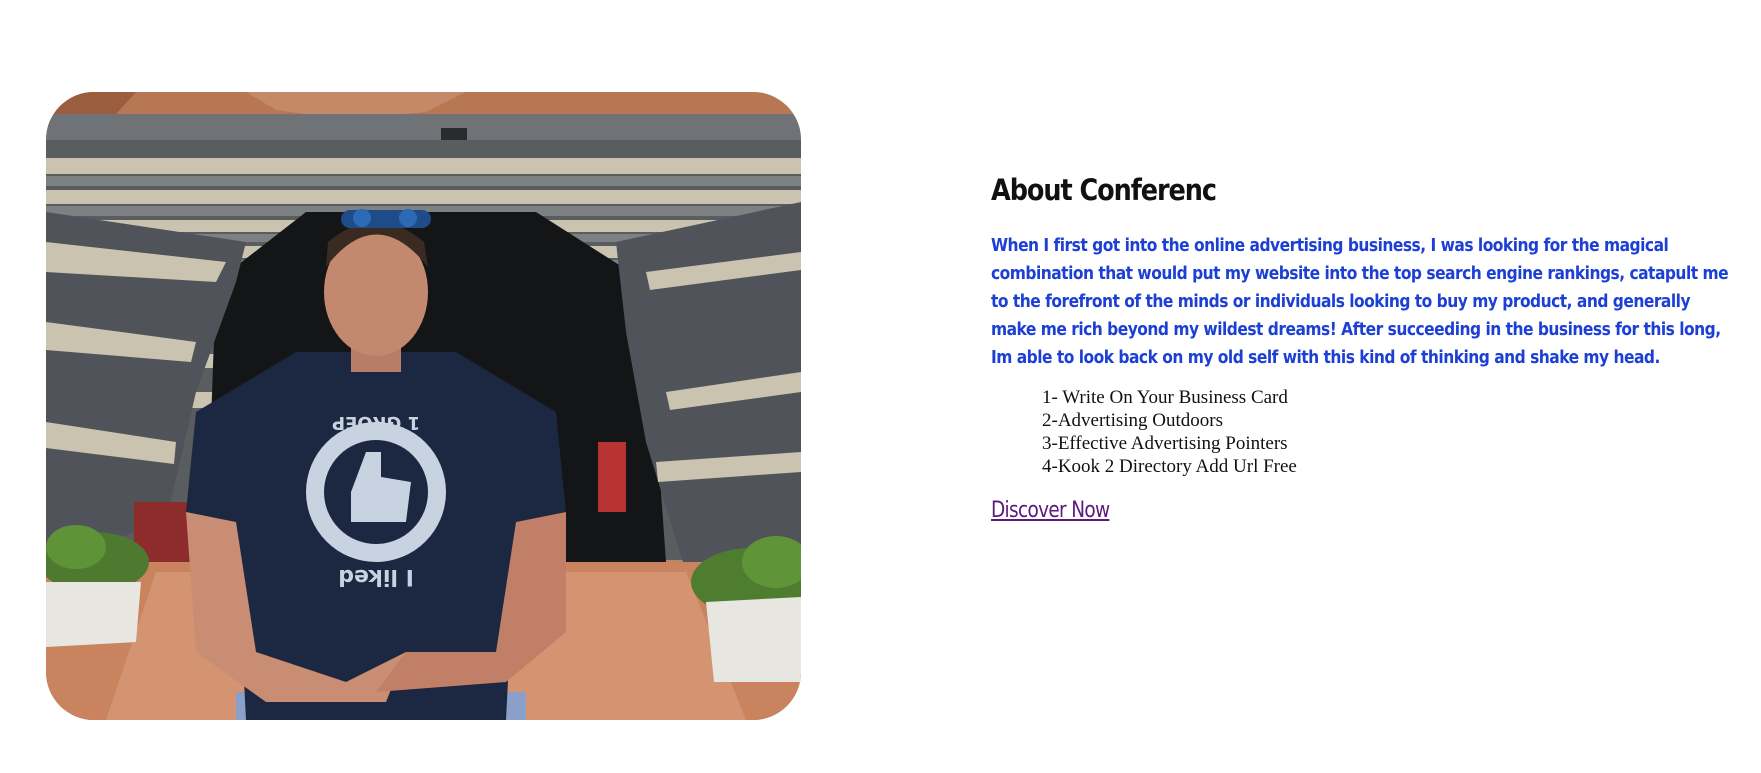  Describe the element at coordinates (1165, 397) in the screenshot. I see `tips-list-item: 1- Write On Your Business Card` at that location.